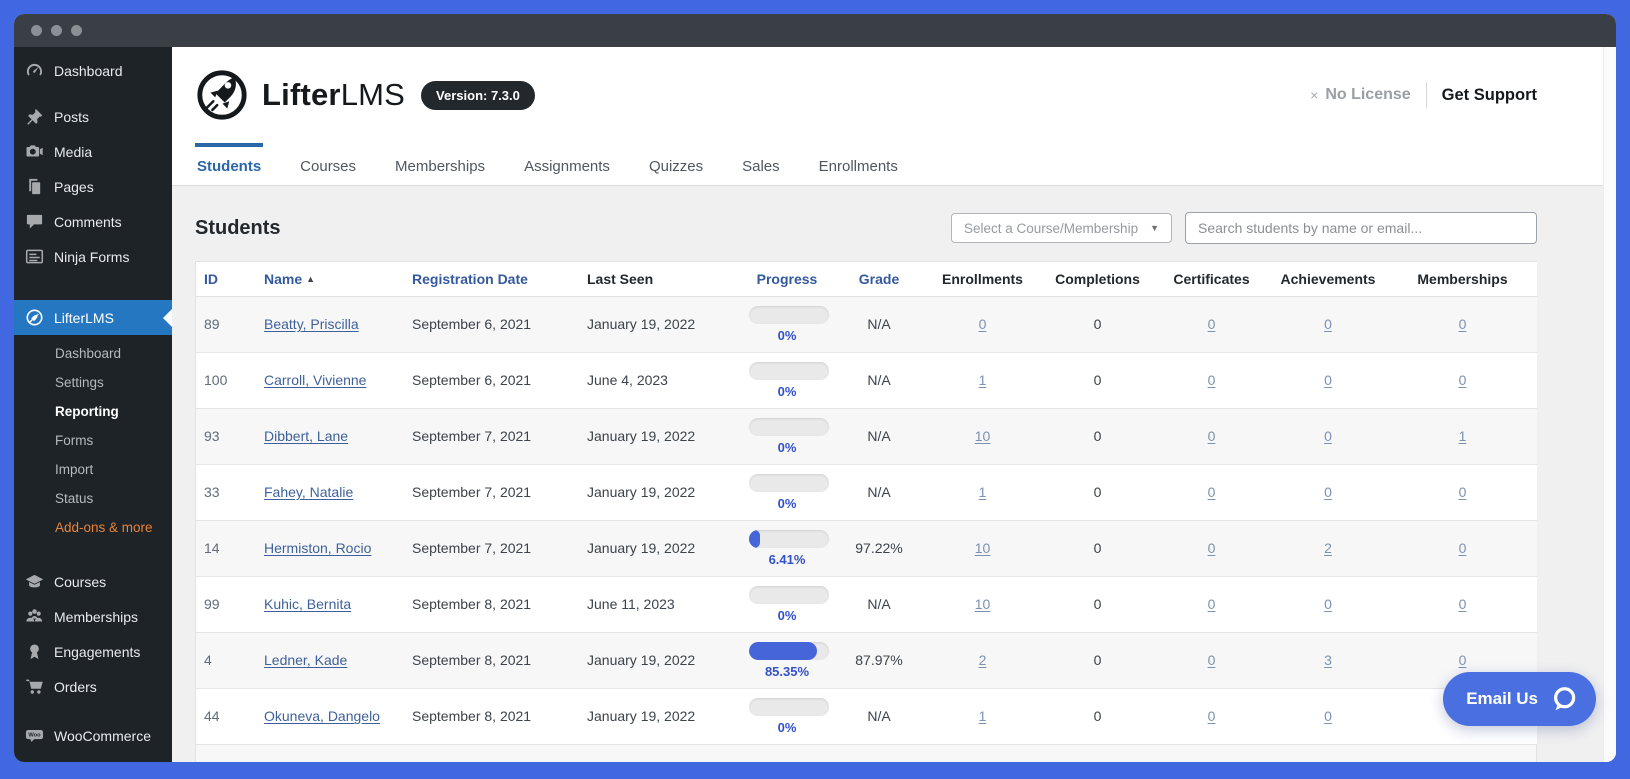 The height and width of the screenshot is (779, 1630). I want to click on memberships-count-link: 1, so click(1463, 436).